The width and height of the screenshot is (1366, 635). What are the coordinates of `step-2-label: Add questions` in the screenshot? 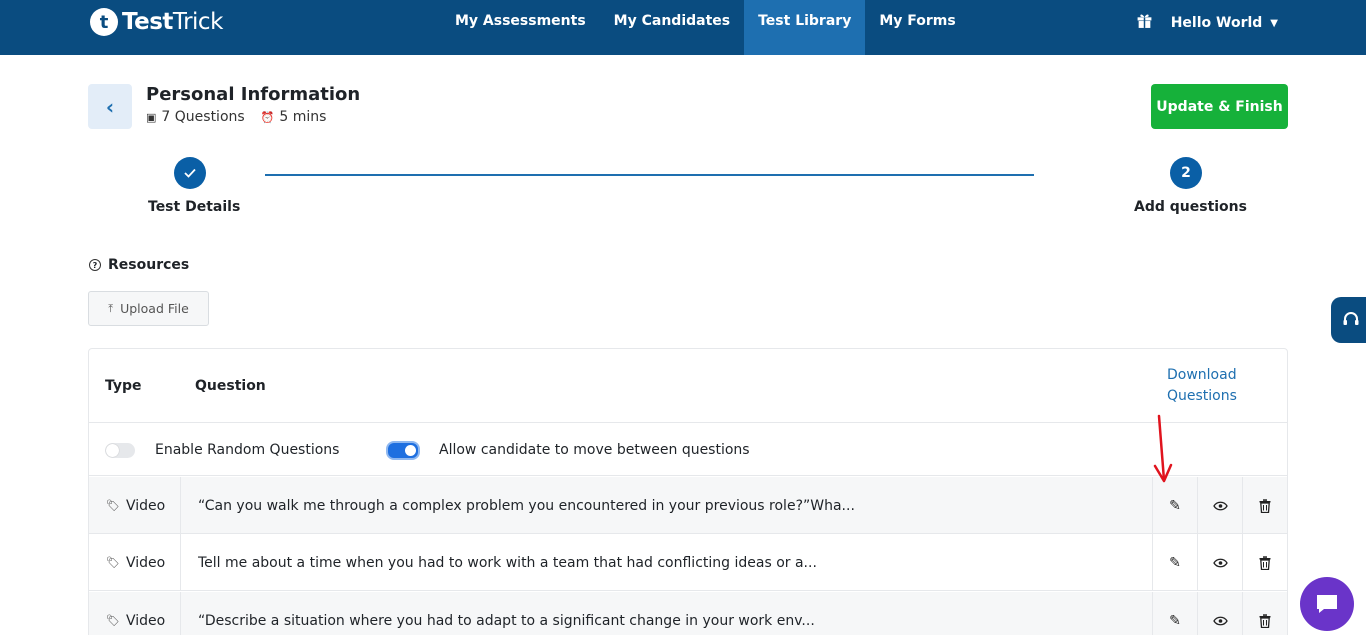 It's located at (1190, 207).